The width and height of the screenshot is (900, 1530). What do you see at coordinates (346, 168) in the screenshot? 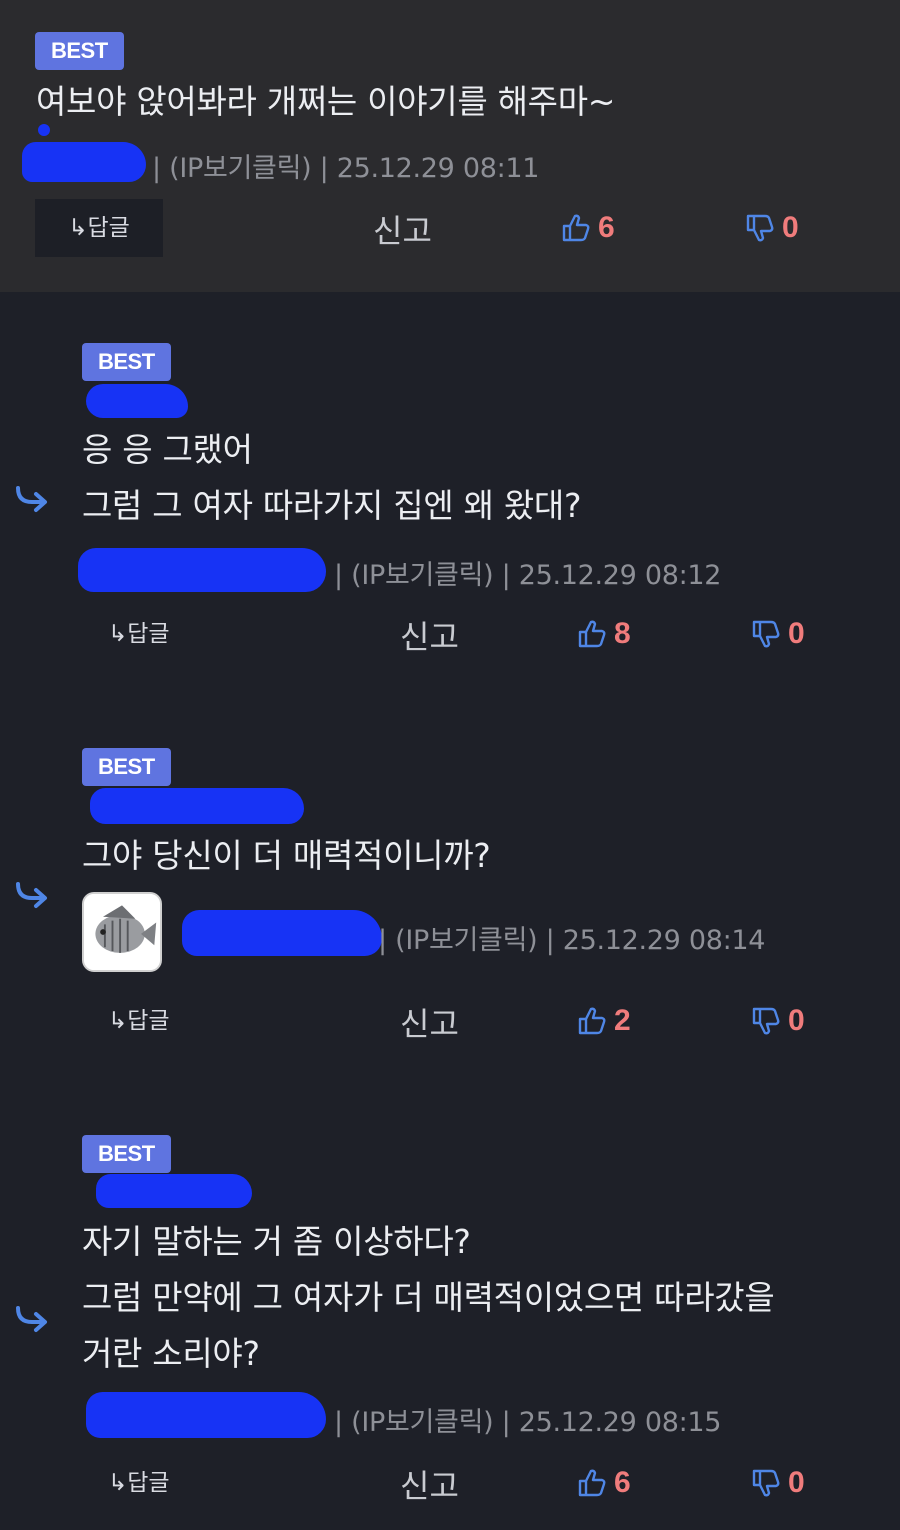
I see `comment-meta: | (IP보기클릭) | 25.12.29 08:11` at bounding box center [346, 168].